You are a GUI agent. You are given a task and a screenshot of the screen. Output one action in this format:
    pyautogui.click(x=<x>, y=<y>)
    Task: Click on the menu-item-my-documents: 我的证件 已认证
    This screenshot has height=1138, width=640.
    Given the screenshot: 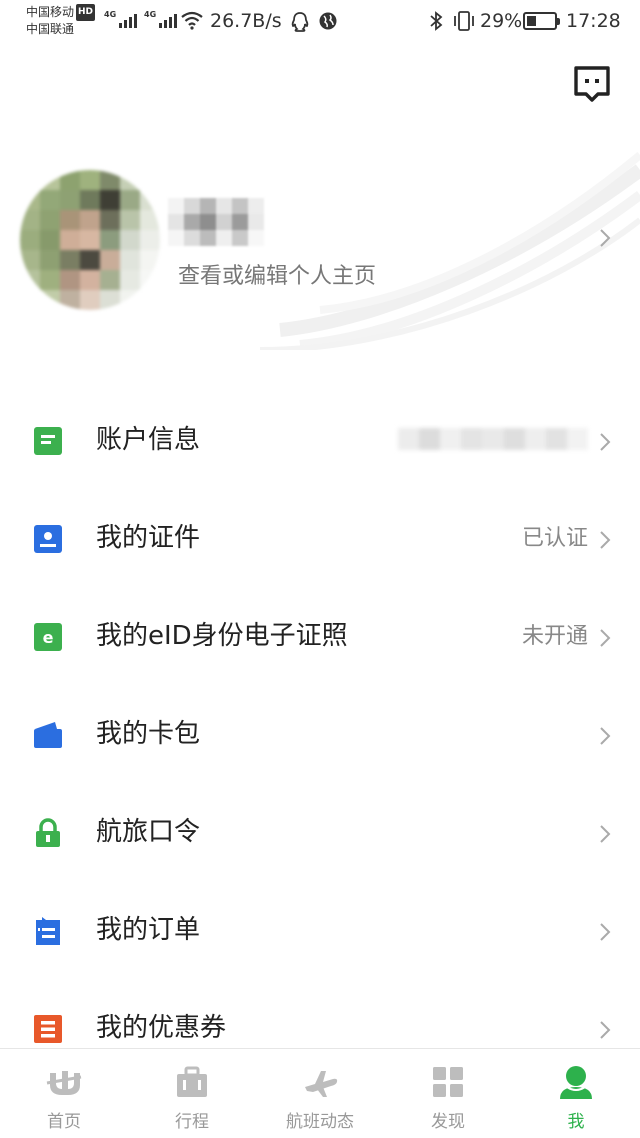 What is the action you would take?
    pyautogui.click(x=320, y=539)
    